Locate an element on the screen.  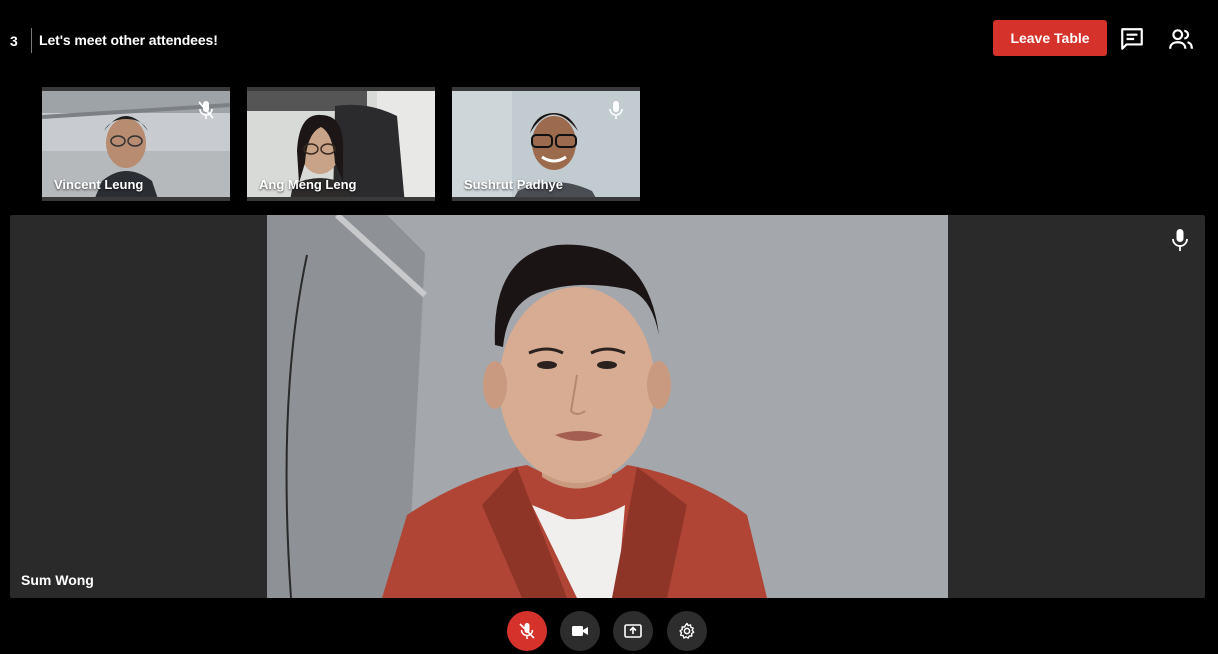
camera-toggle-button is located at coordinates (580, 631).